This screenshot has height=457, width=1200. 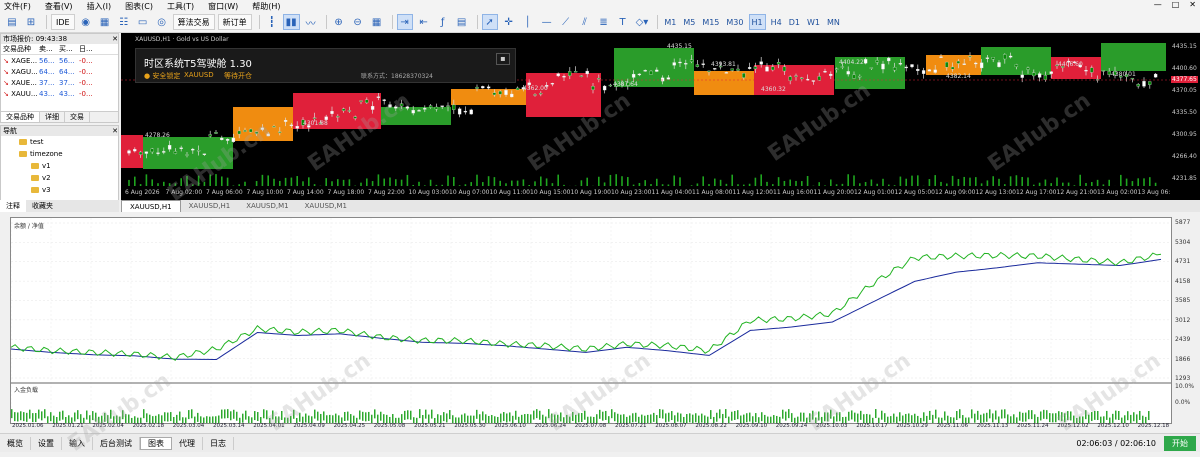 What do you see at coordinates (187, 443) in the screenshot?
I see `tester-tab: 代理` at bounding box center [187, 443].